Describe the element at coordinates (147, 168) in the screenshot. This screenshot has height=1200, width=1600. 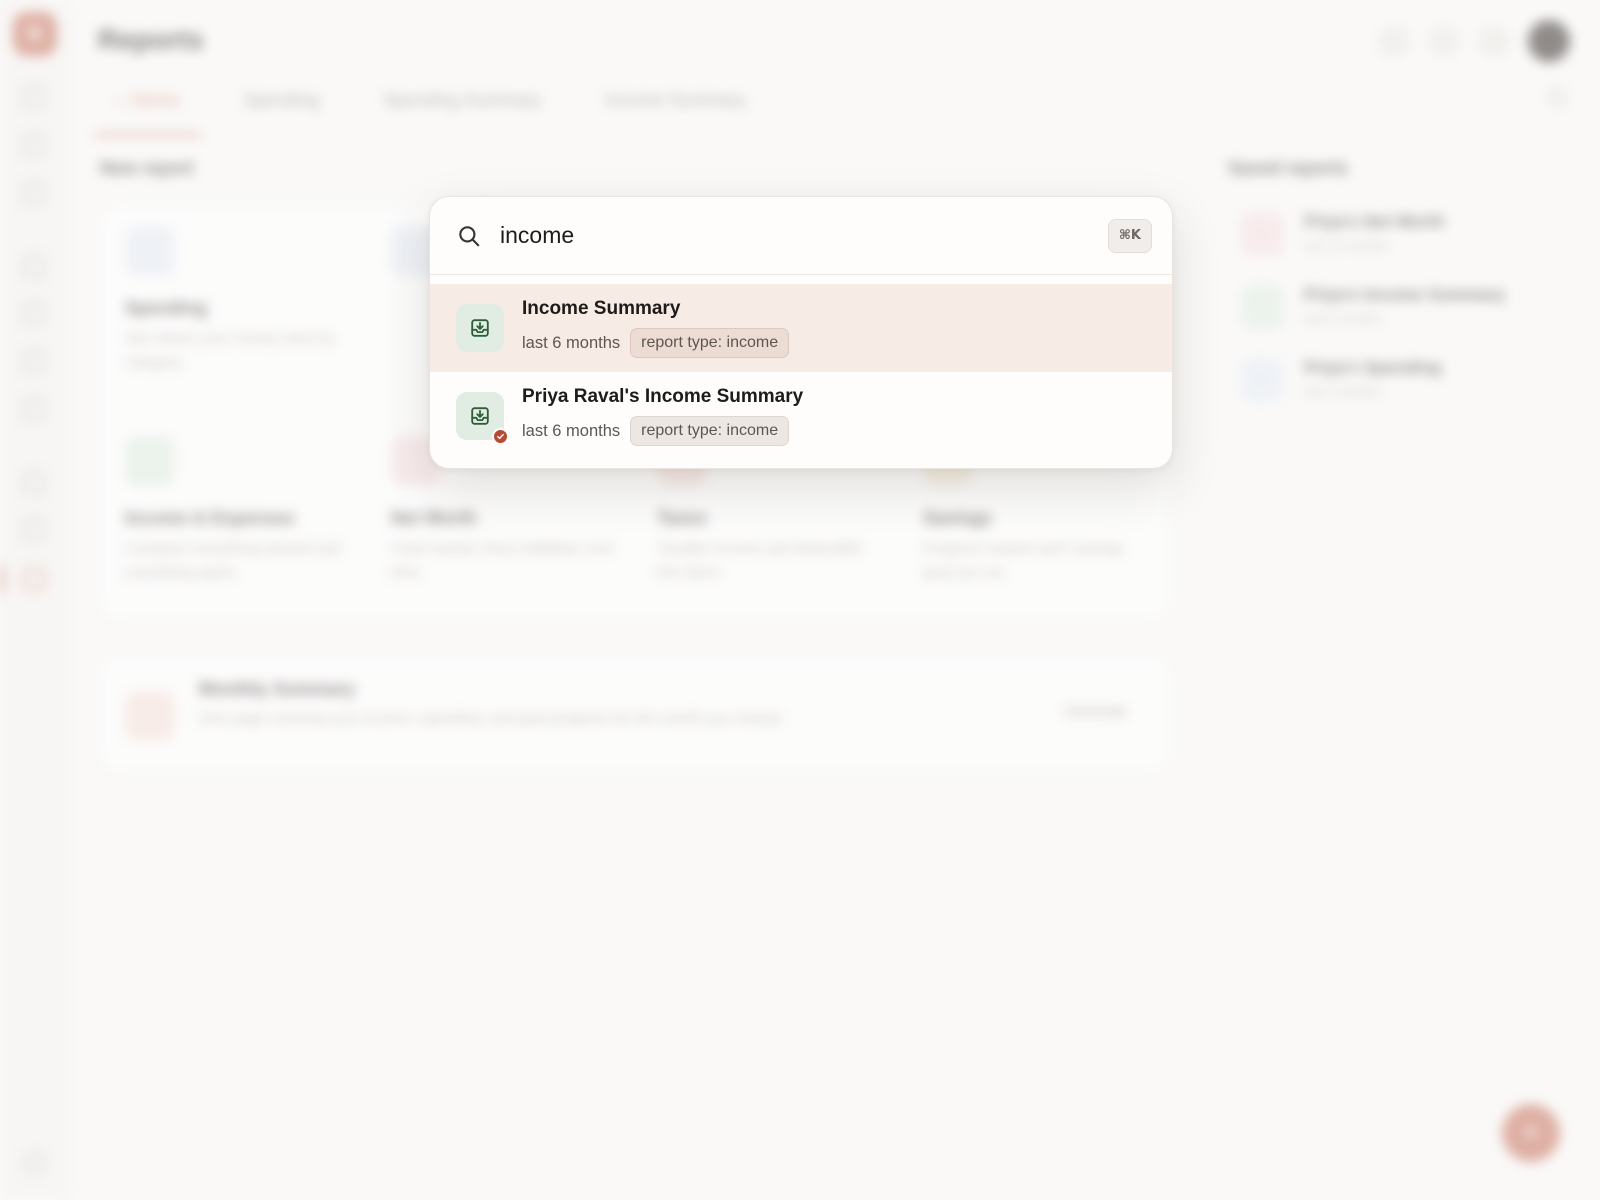
I see `new-report-heading: New report` at that location.